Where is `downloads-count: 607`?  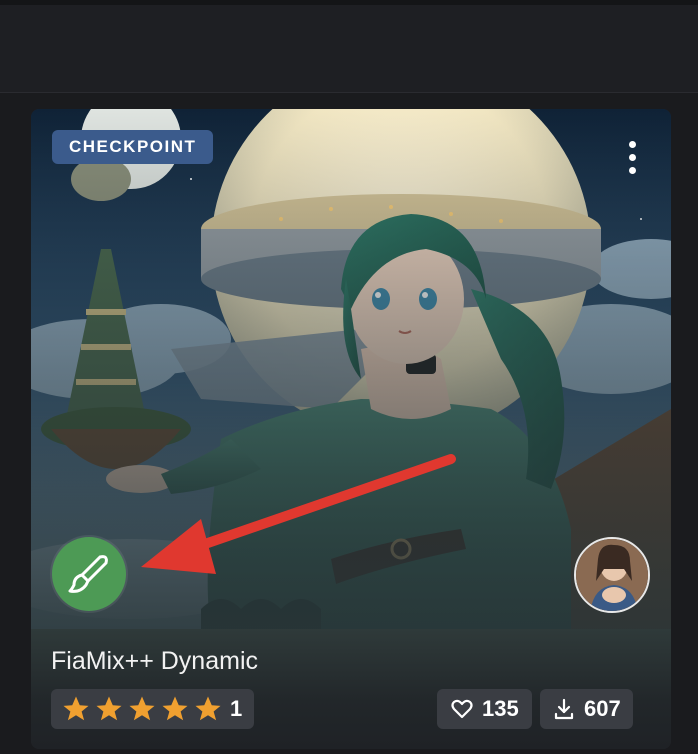
downloads-count: 607 is located at coordinates (602, 708).